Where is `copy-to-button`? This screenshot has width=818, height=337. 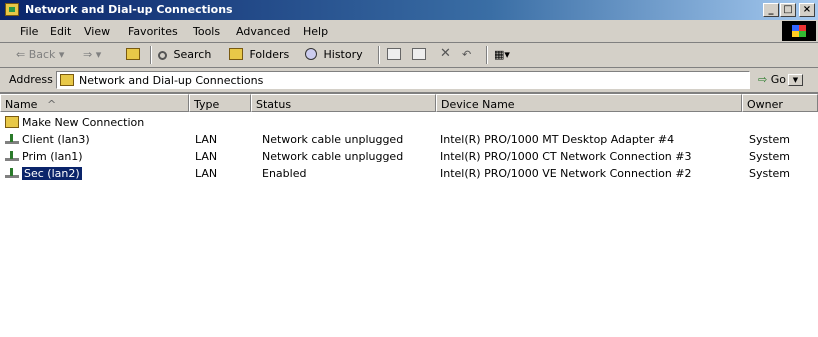
copy-to-button is located at coordinates (420, 54).